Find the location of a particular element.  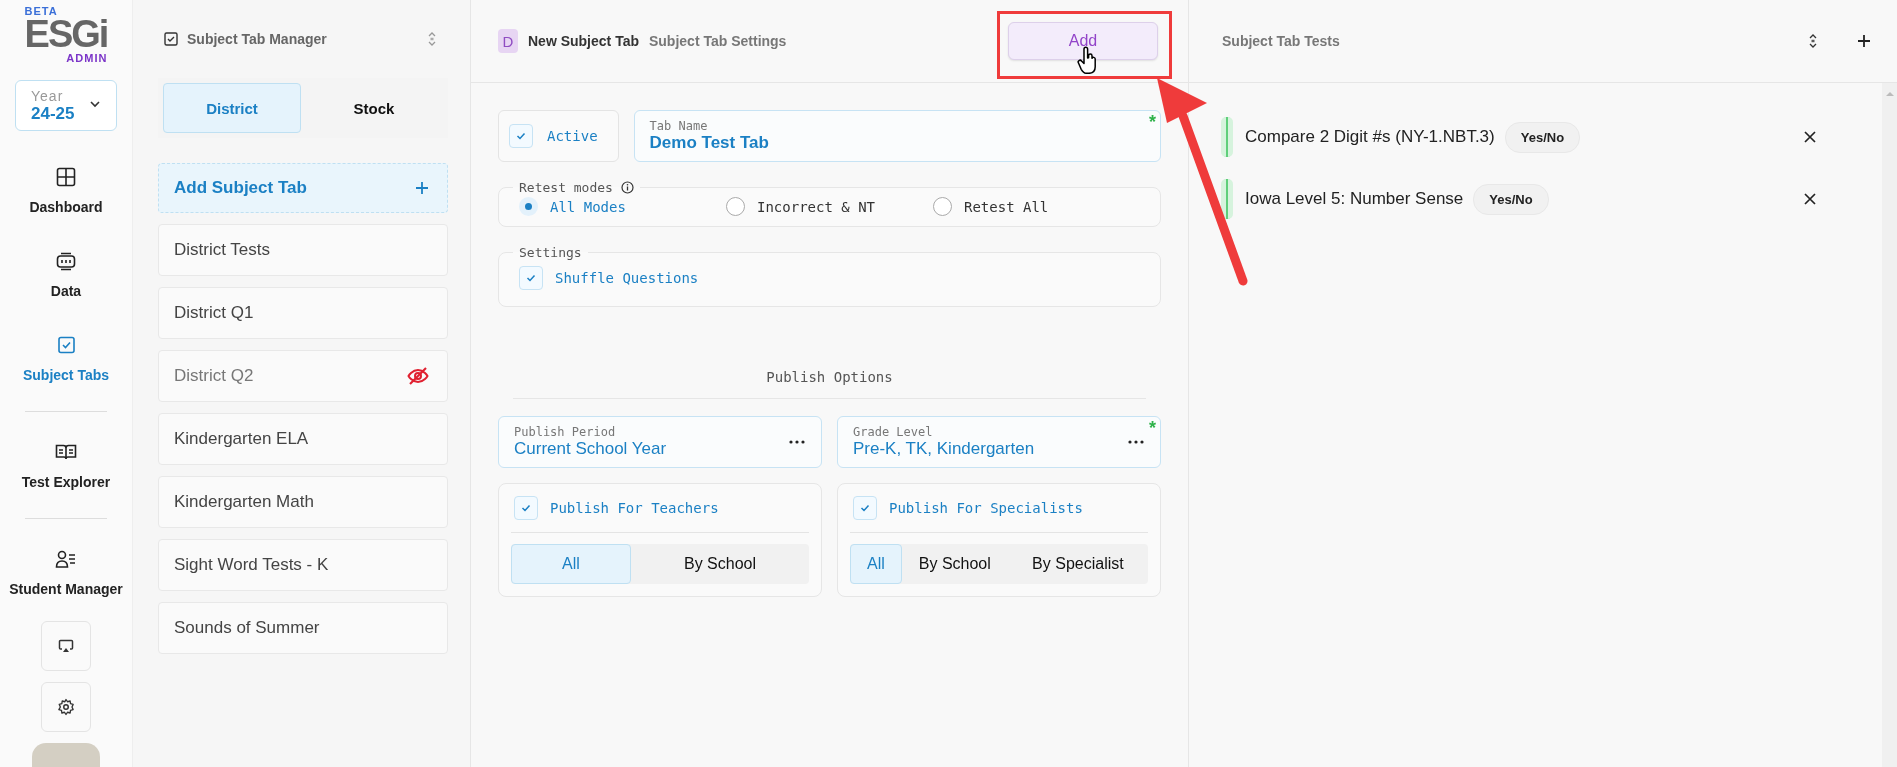

settings-button is located at coordinates (66, 707).